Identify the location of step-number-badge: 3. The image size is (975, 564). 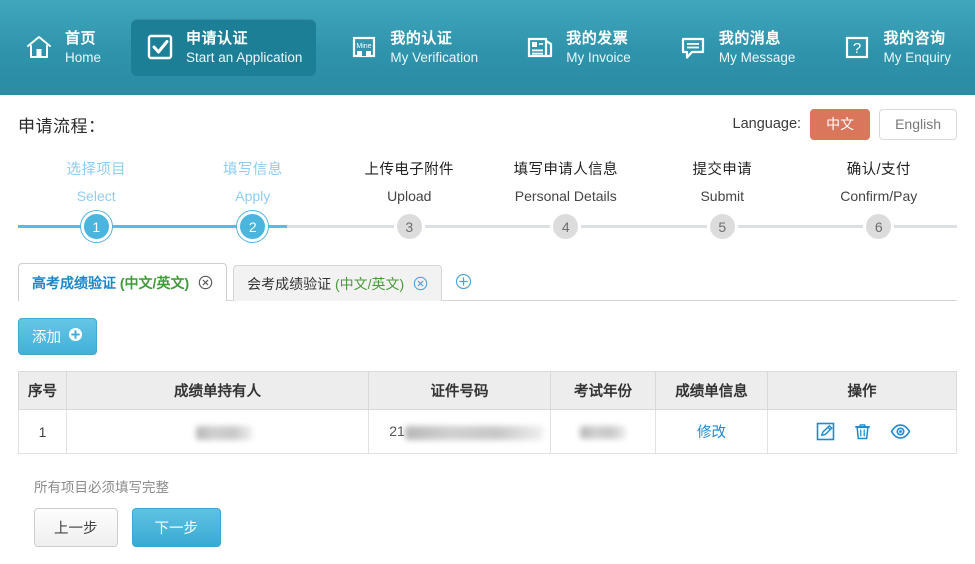
(409, 226).